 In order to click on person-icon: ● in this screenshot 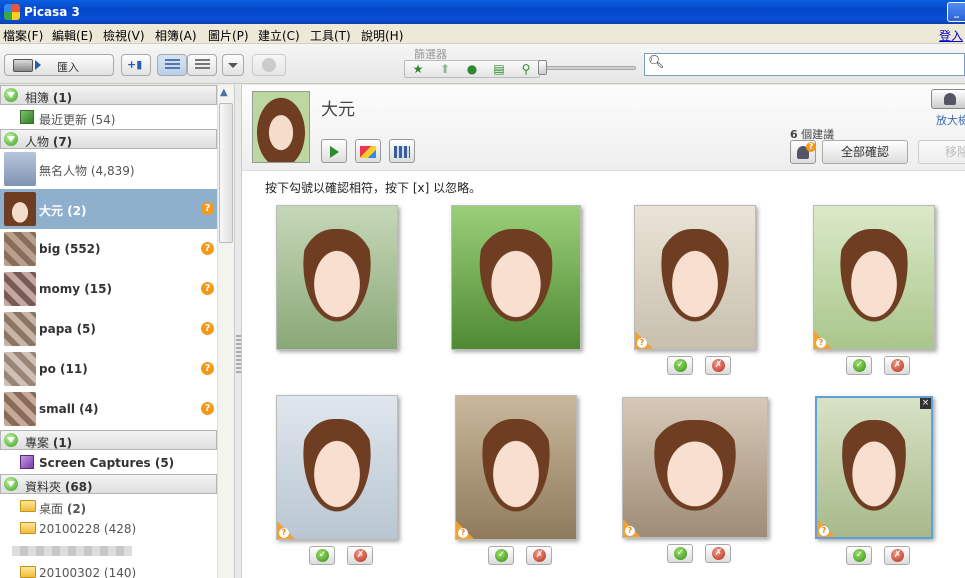, I will do `click(472, 69)`.